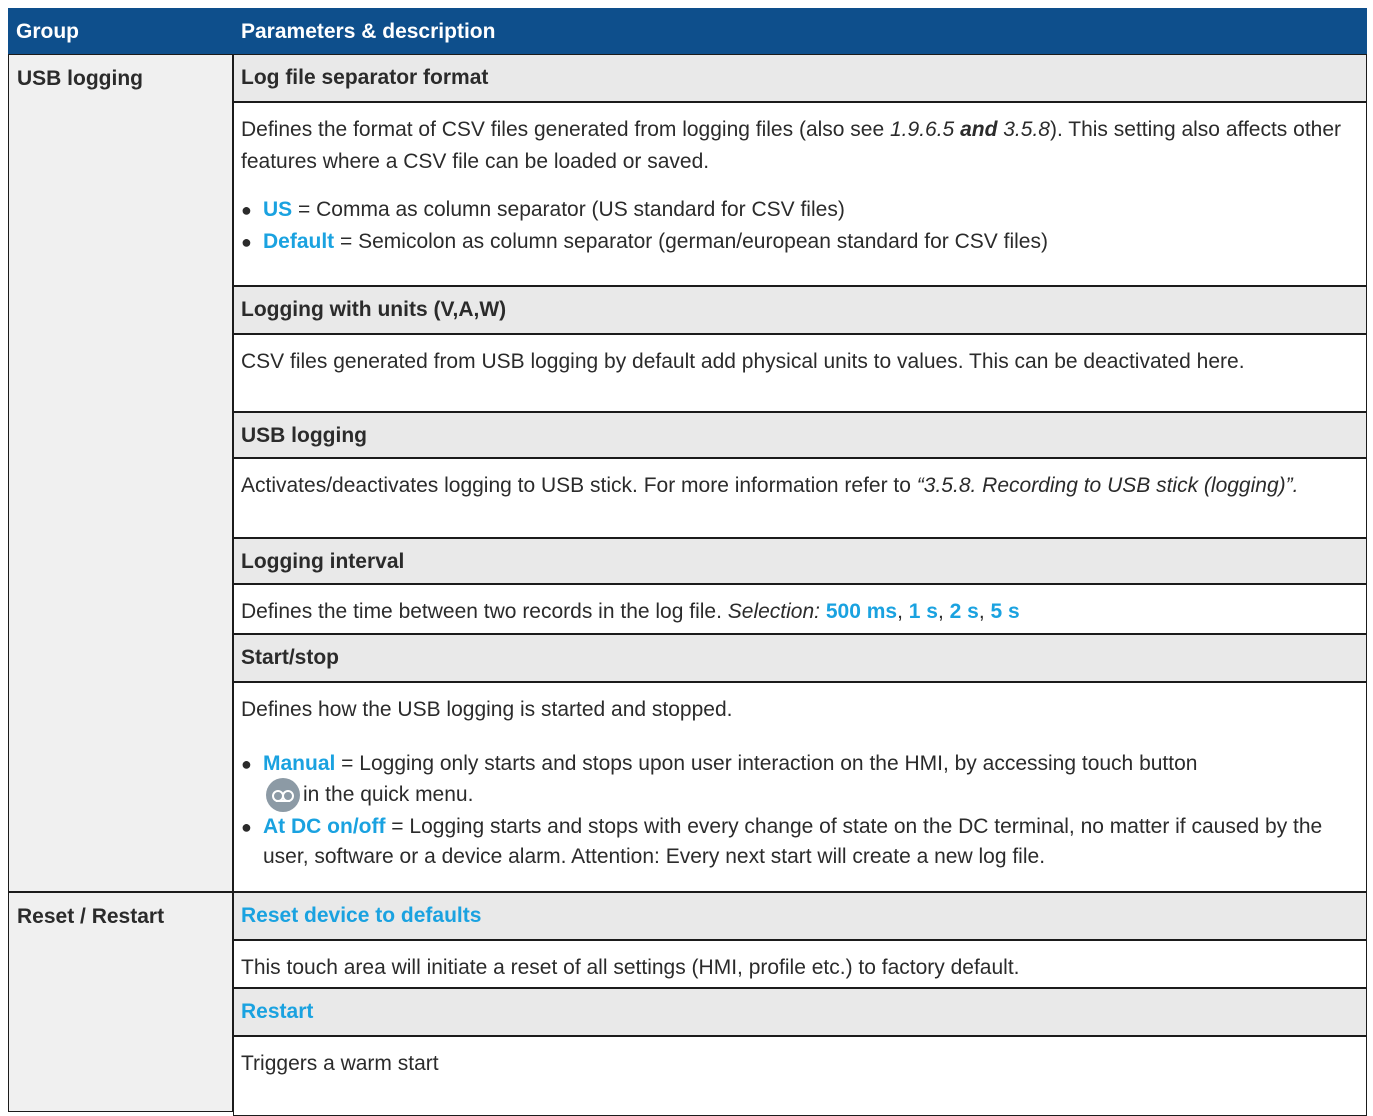 The image size is (1373, 1116). What do you see at coordinates (120, 1002) in the screenshot?
I see `group-reset-restart: Reset / Restart` at bounding box center [120, 1002].